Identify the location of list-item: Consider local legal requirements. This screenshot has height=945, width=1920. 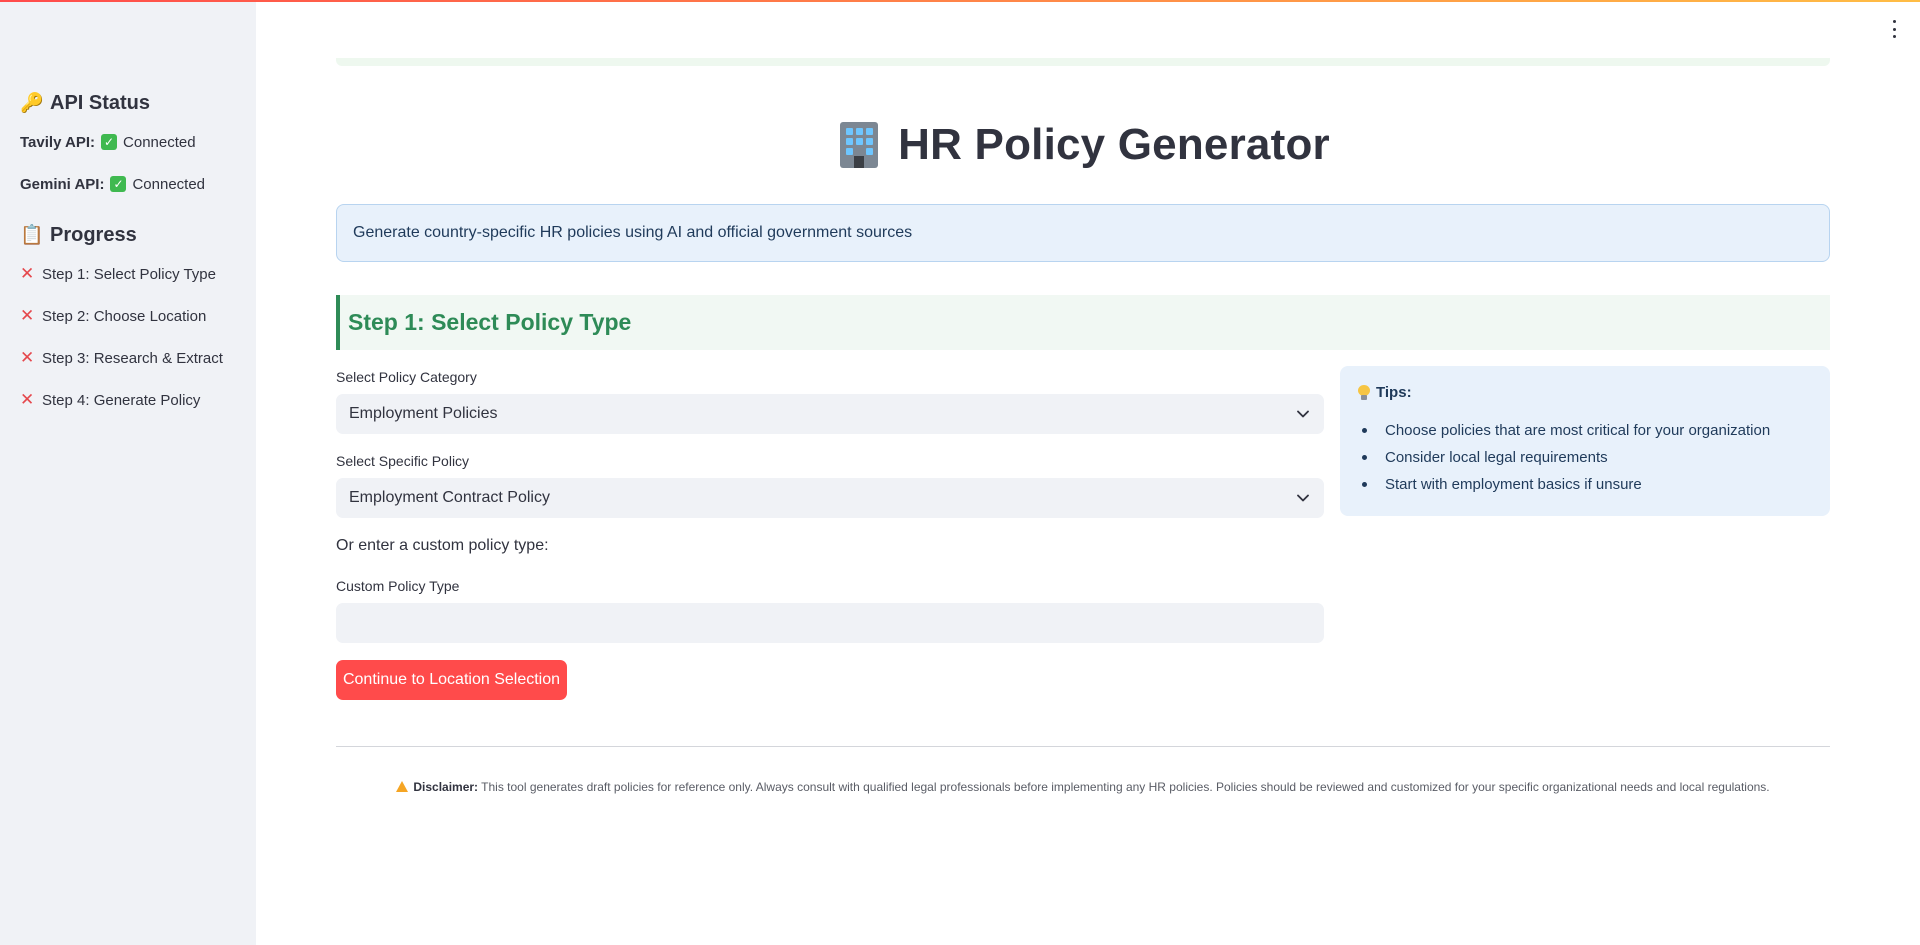
(1585, 457).